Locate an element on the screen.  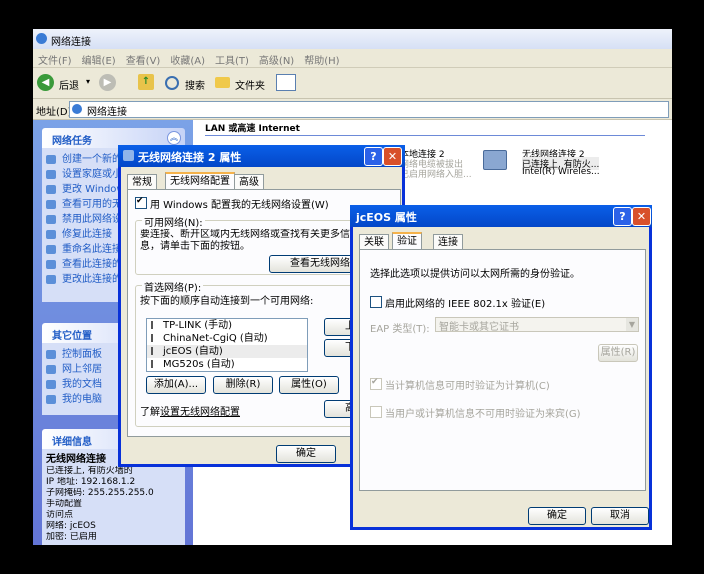
available-networks-desc: 要连接、断开区域内无线网络或查找有关更多信息，请单击下面的按钮。 is located at coordinates (245, 240).